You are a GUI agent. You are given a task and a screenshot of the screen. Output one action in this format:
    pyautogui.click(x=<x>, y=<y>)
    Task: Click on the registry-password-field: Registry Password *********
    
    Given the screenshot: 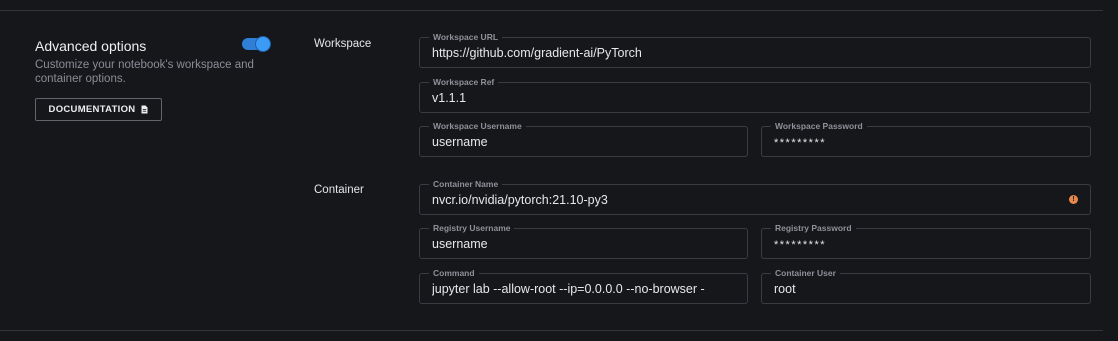 What is the action you would take?
    pyautogui.click(x=926, y=241)
    